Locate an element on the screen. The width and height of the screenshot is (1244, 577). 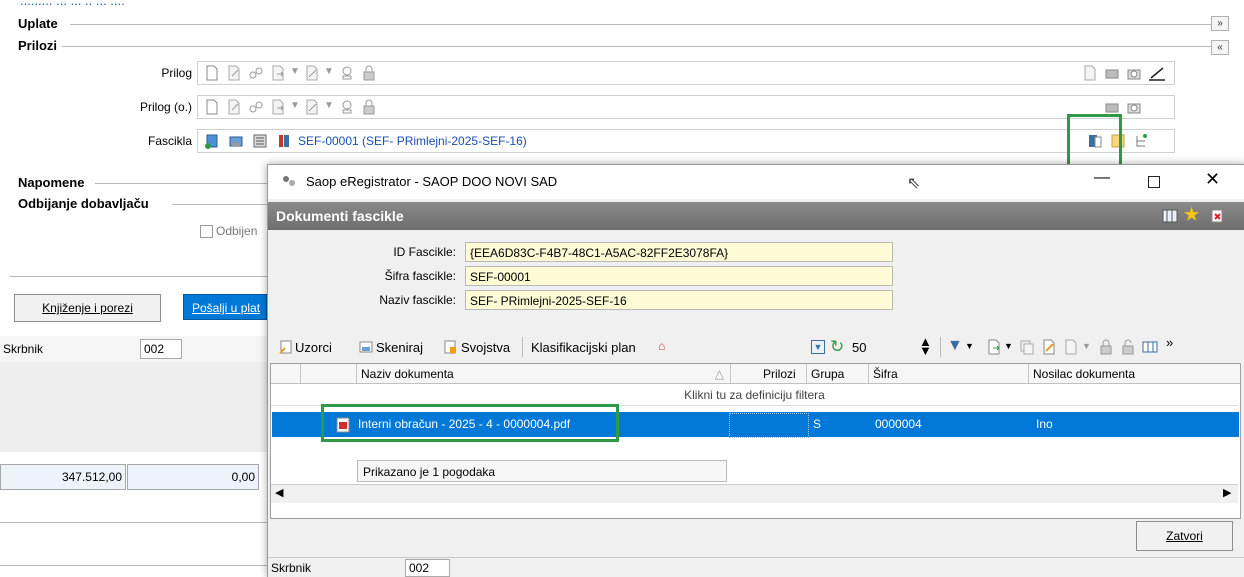
filter-row: Klikni tu za definiciju filtera is located at coordinates (754, 395).